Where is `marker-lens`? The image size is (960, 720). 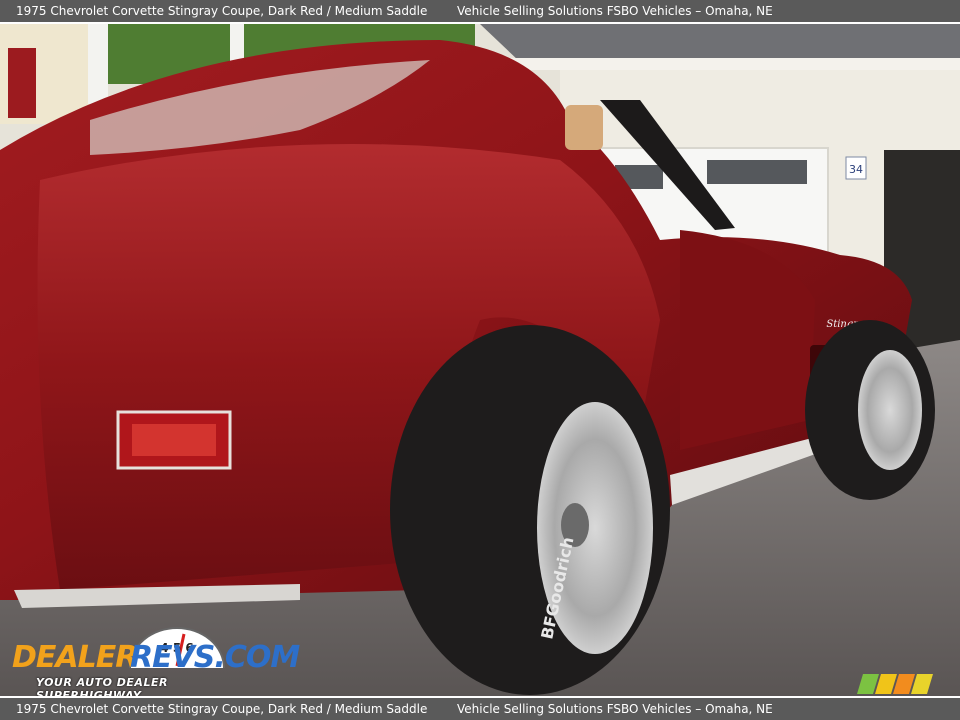
marker-lens is located at coordinates (174, 440).